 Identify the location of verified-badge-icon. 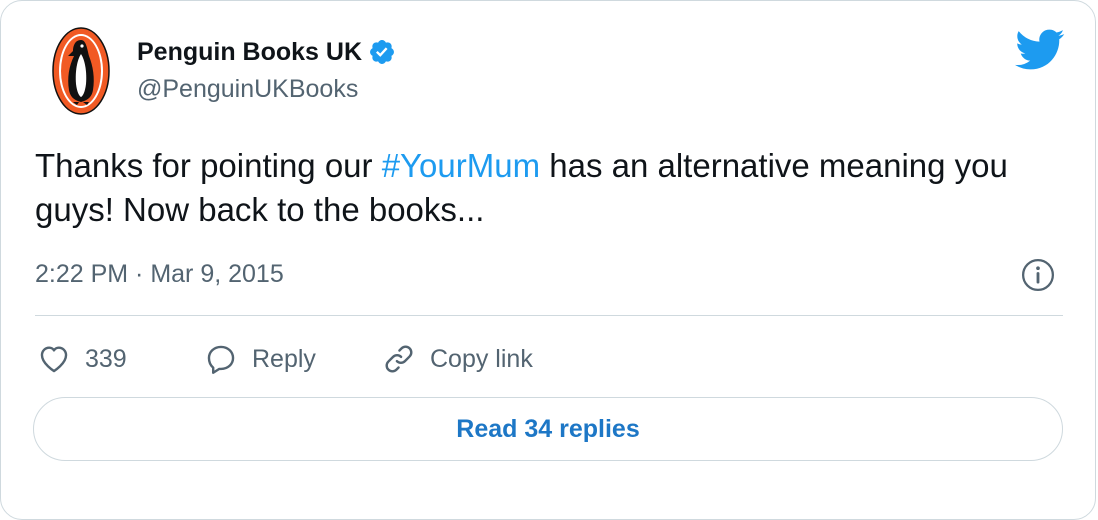
(382, 52).